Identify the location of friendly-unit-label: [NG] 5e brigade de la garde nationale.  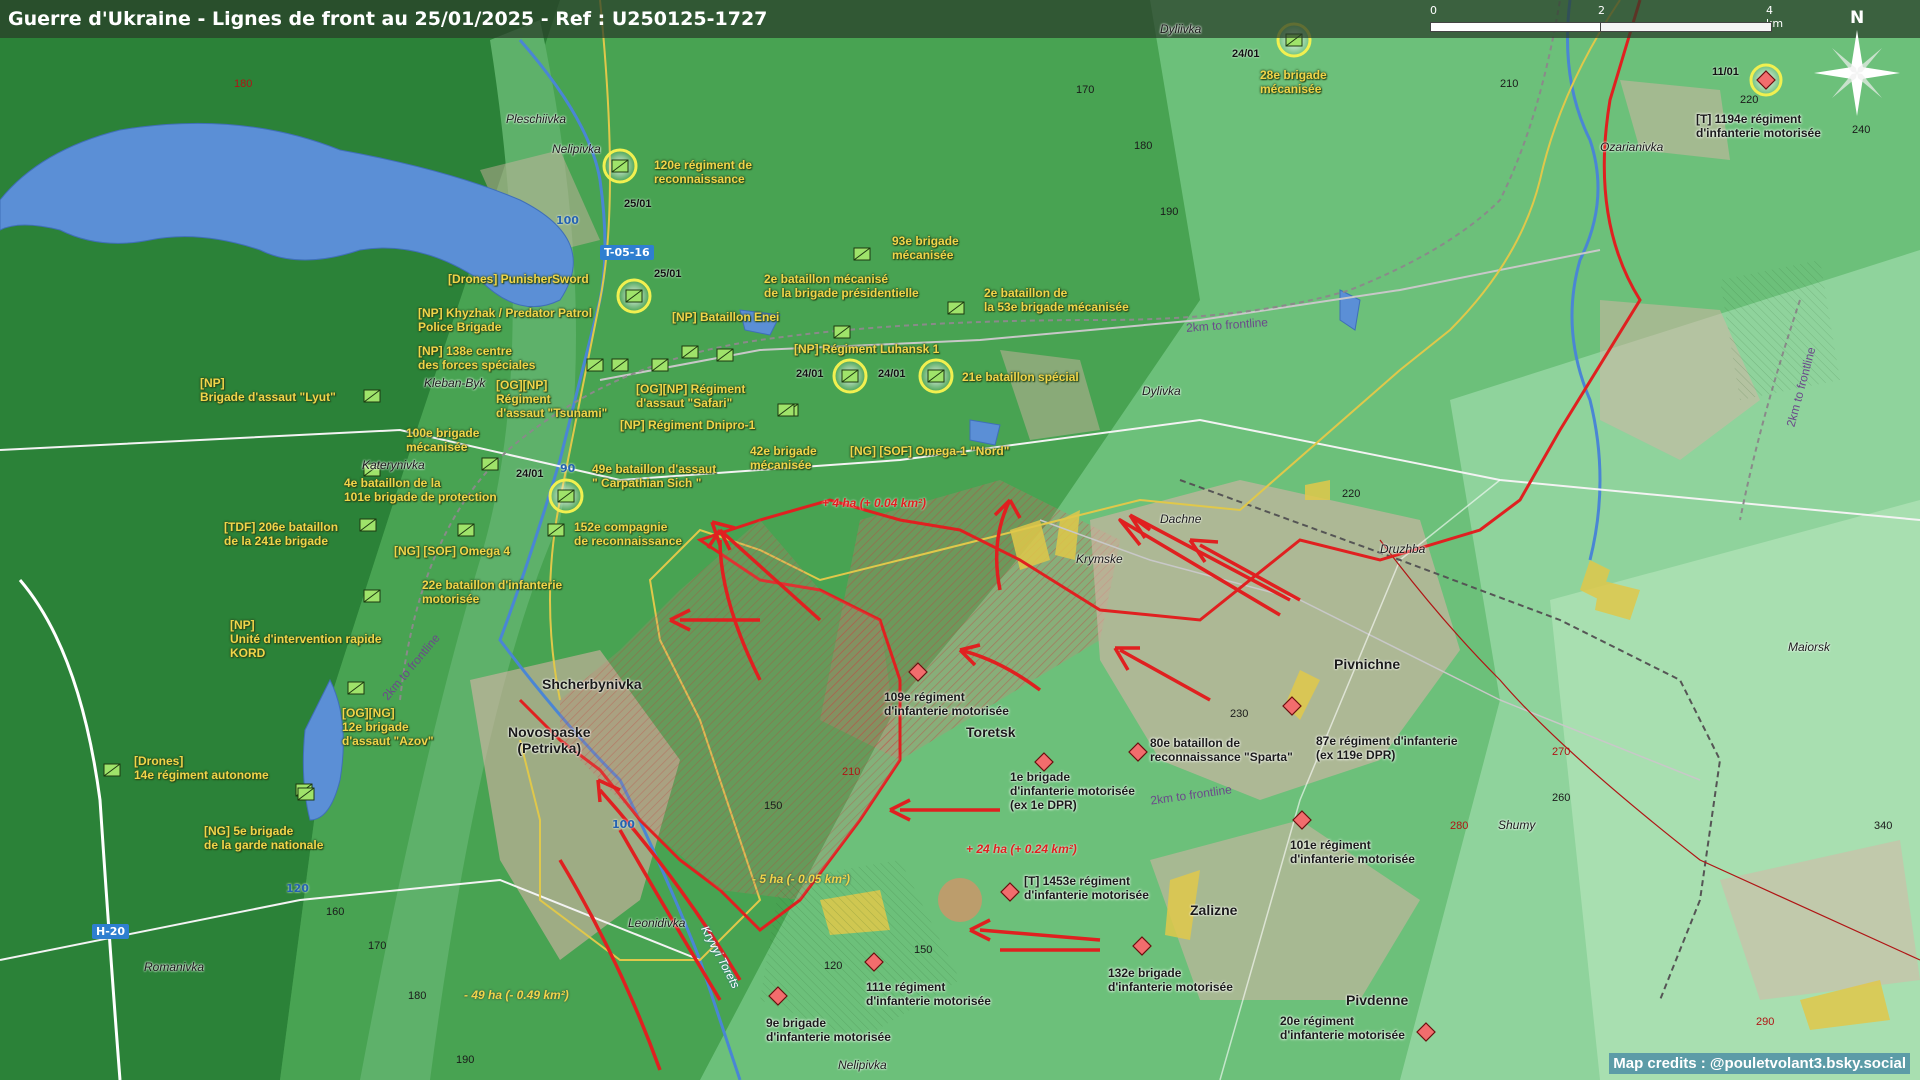
(263, 838).